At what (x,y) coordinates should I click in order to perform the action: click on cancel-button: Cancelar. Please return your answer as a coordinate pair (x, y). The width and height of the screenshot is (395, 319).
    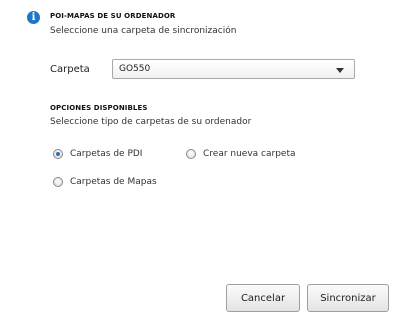
    Looking at the image, I should click on (263, 298).